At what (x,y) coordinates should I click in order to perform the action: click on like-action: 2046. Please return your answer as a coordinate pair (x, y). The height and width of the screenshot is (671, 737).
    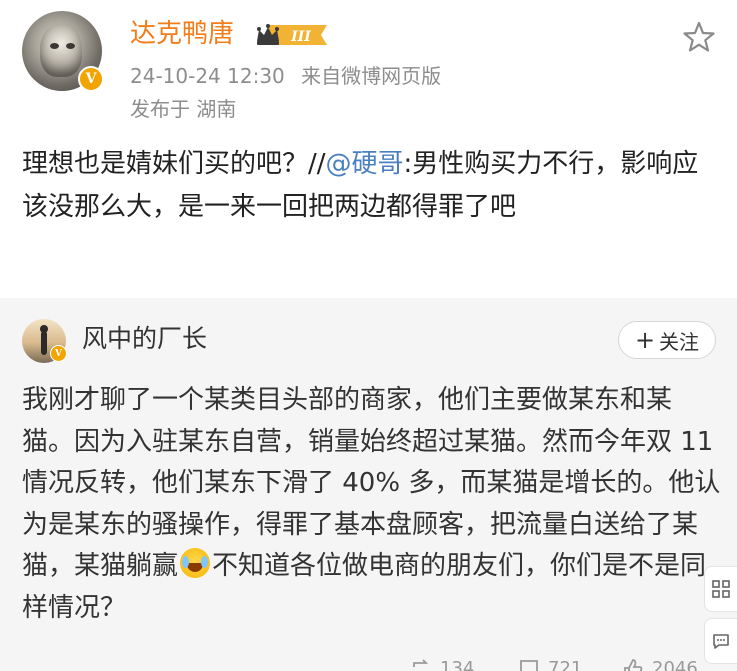
    Looking at the image, I should click on (660, 664).